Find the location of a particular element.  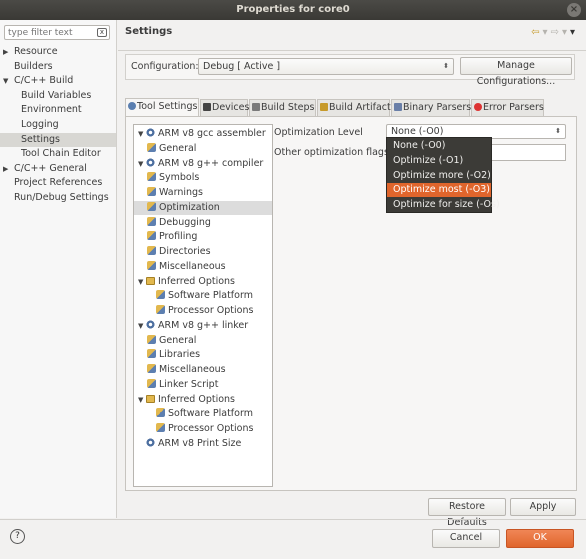

tree-item-arm-v8-g-compiler: ▼ ARM v8 g++ compiler is located at coordinates (198, 164).